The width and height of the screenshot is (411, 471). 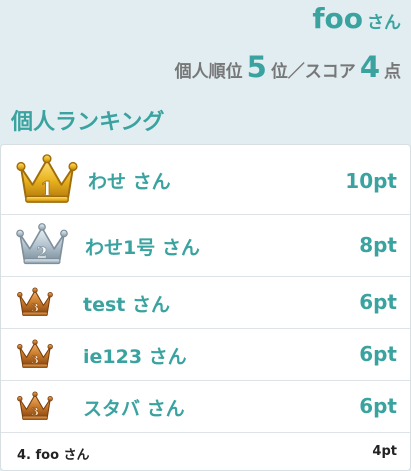 I want to click on ranking-row: 3 test さん 6pt, so click(x=205, y=303).